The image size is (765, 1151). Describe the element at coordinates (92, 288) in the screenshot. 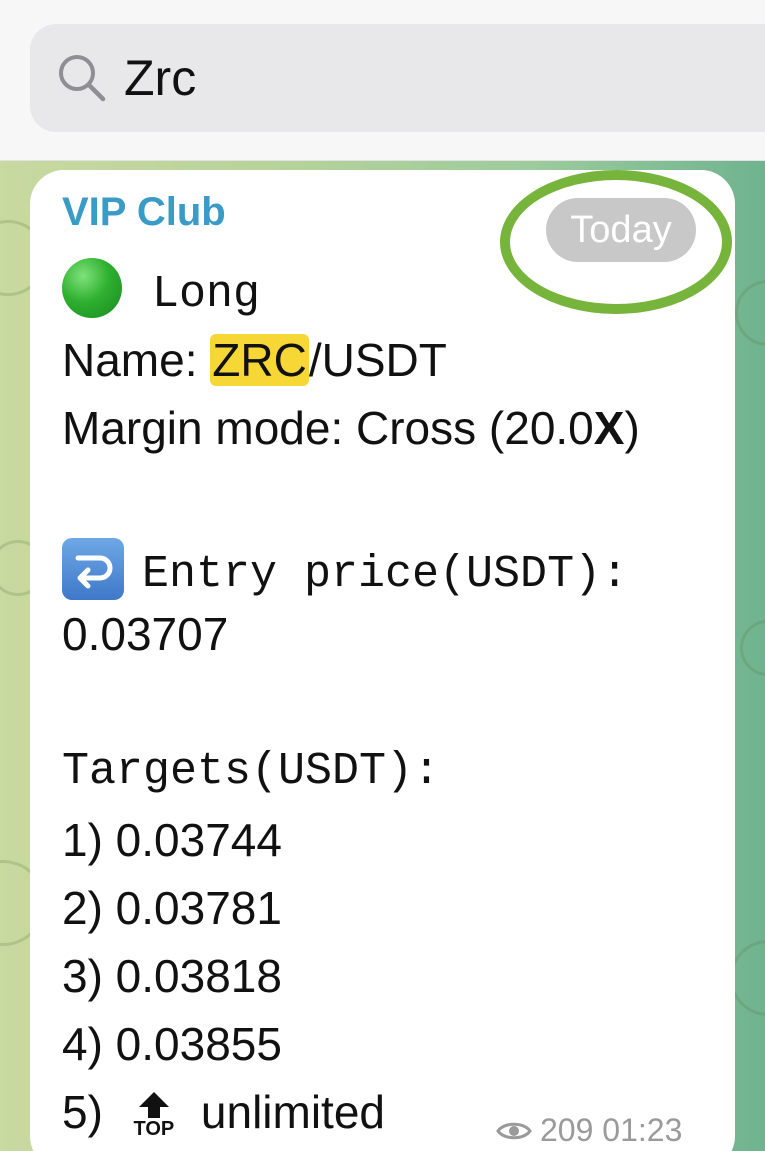

I see `green-circle-icon` at that location.